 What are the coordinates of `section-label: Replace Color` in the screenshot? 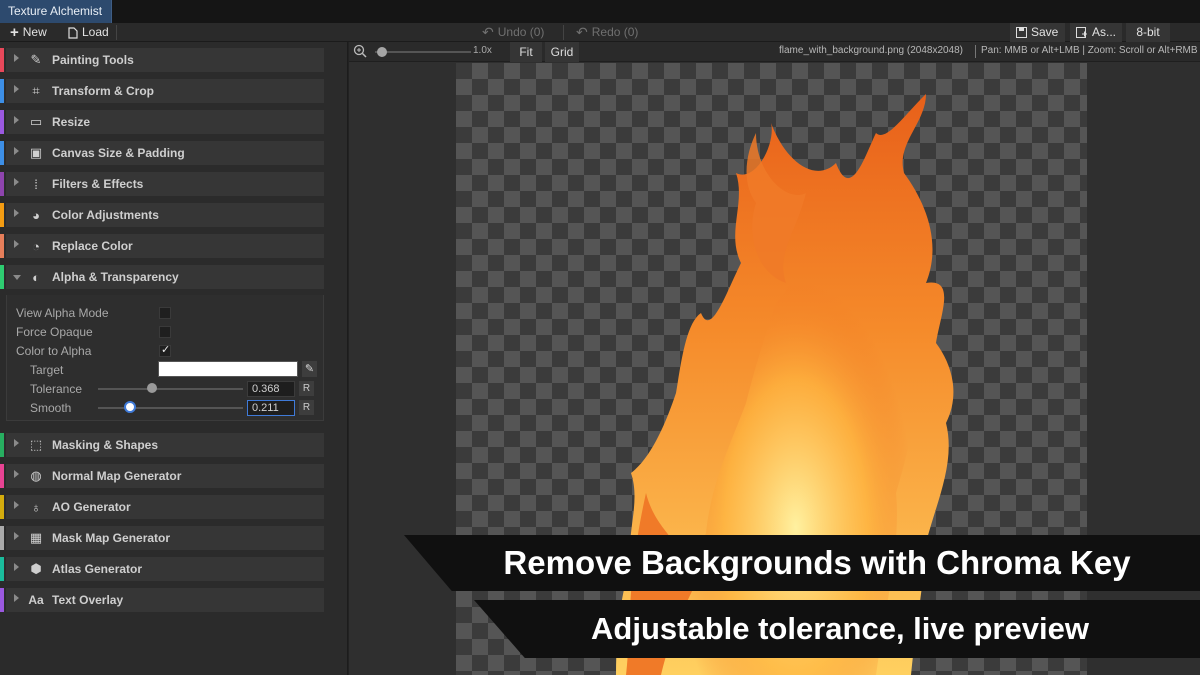 It's located at (92, 246).